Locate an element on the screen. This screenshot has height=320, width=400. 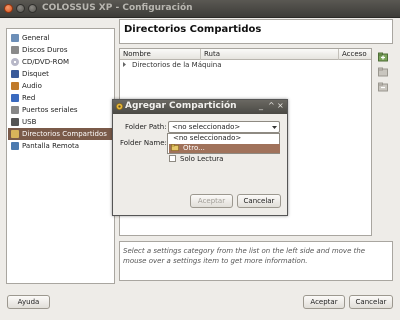
serial-port-icon is located at coordinates (15, 110).